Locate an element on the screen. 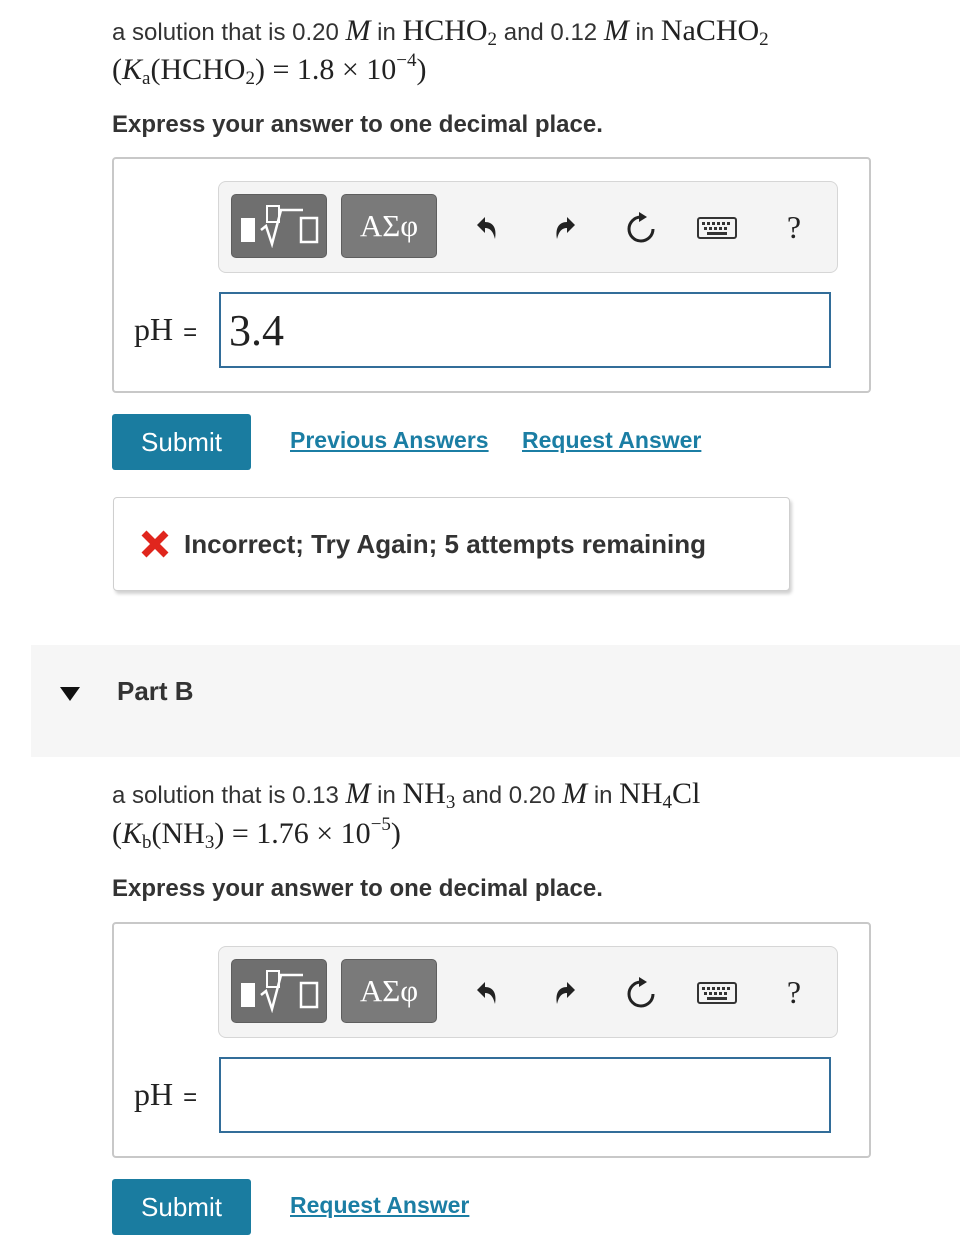 This screenshot has height=1255, width=960. part-b-problem-line-2: (Kb(NH3) = 1.76 × 10−5) is located at coordinates (256, 834).